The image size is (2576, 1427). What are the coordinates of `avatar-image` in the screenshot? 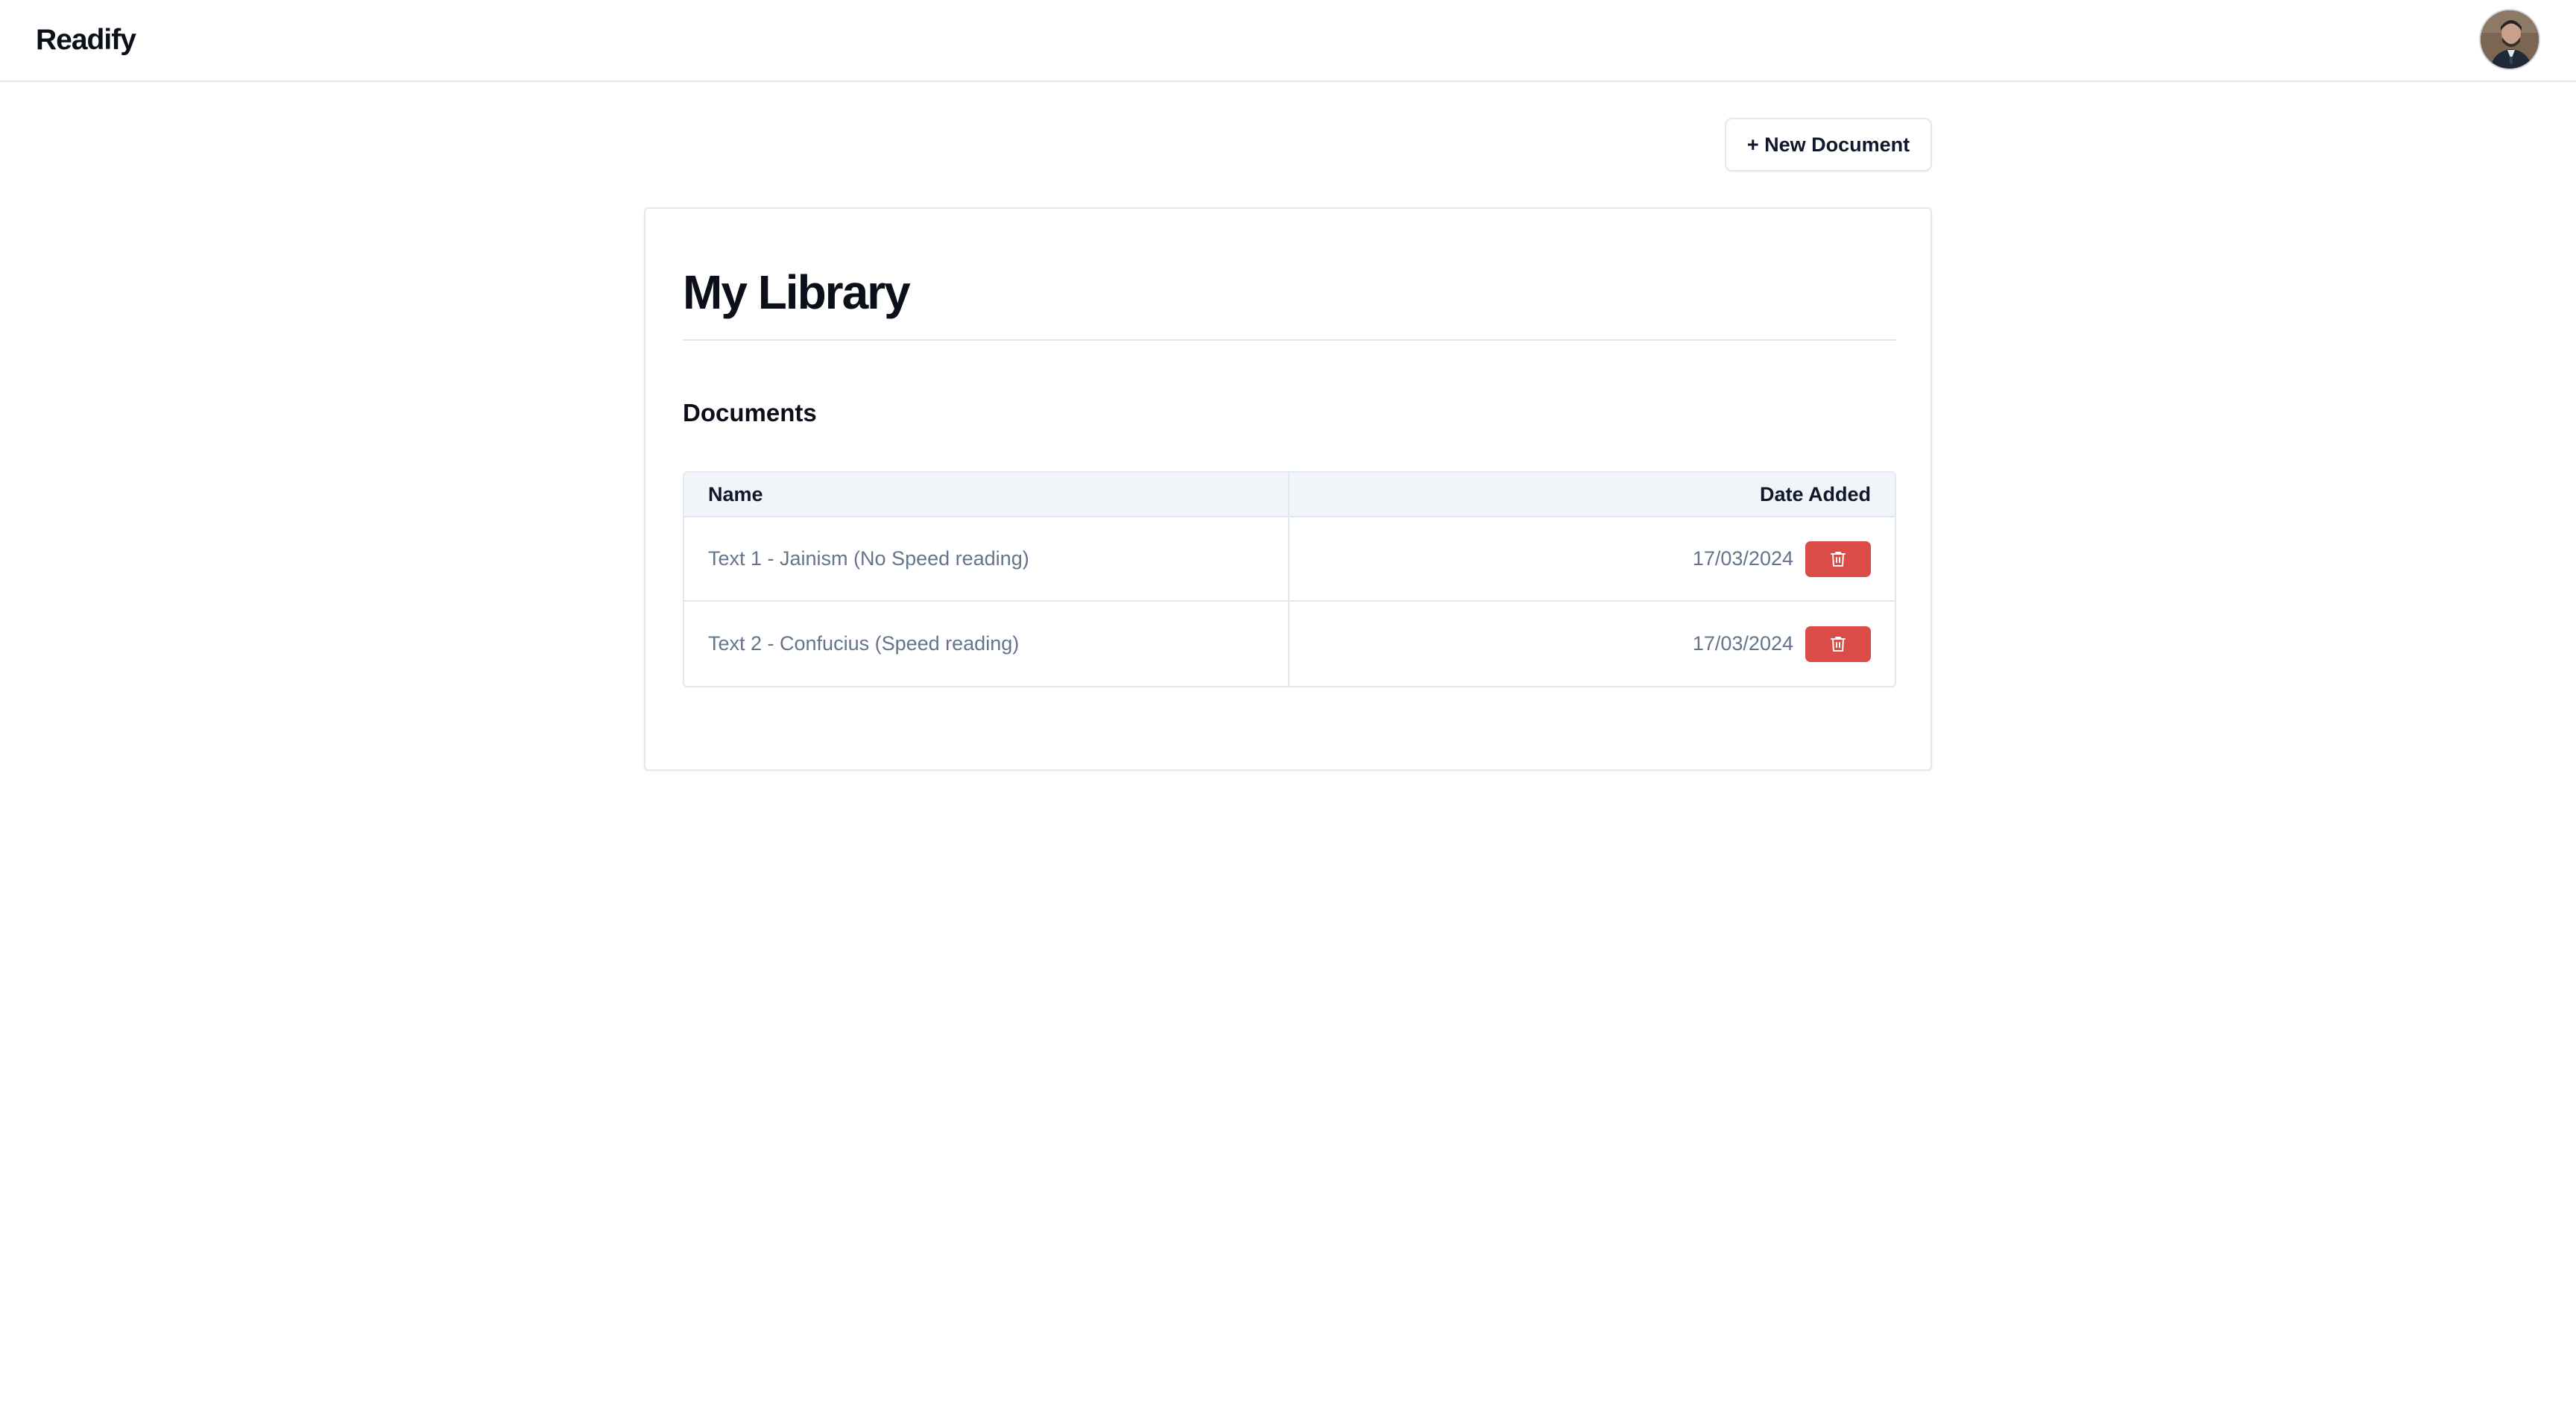 It's located at (2510, 39).